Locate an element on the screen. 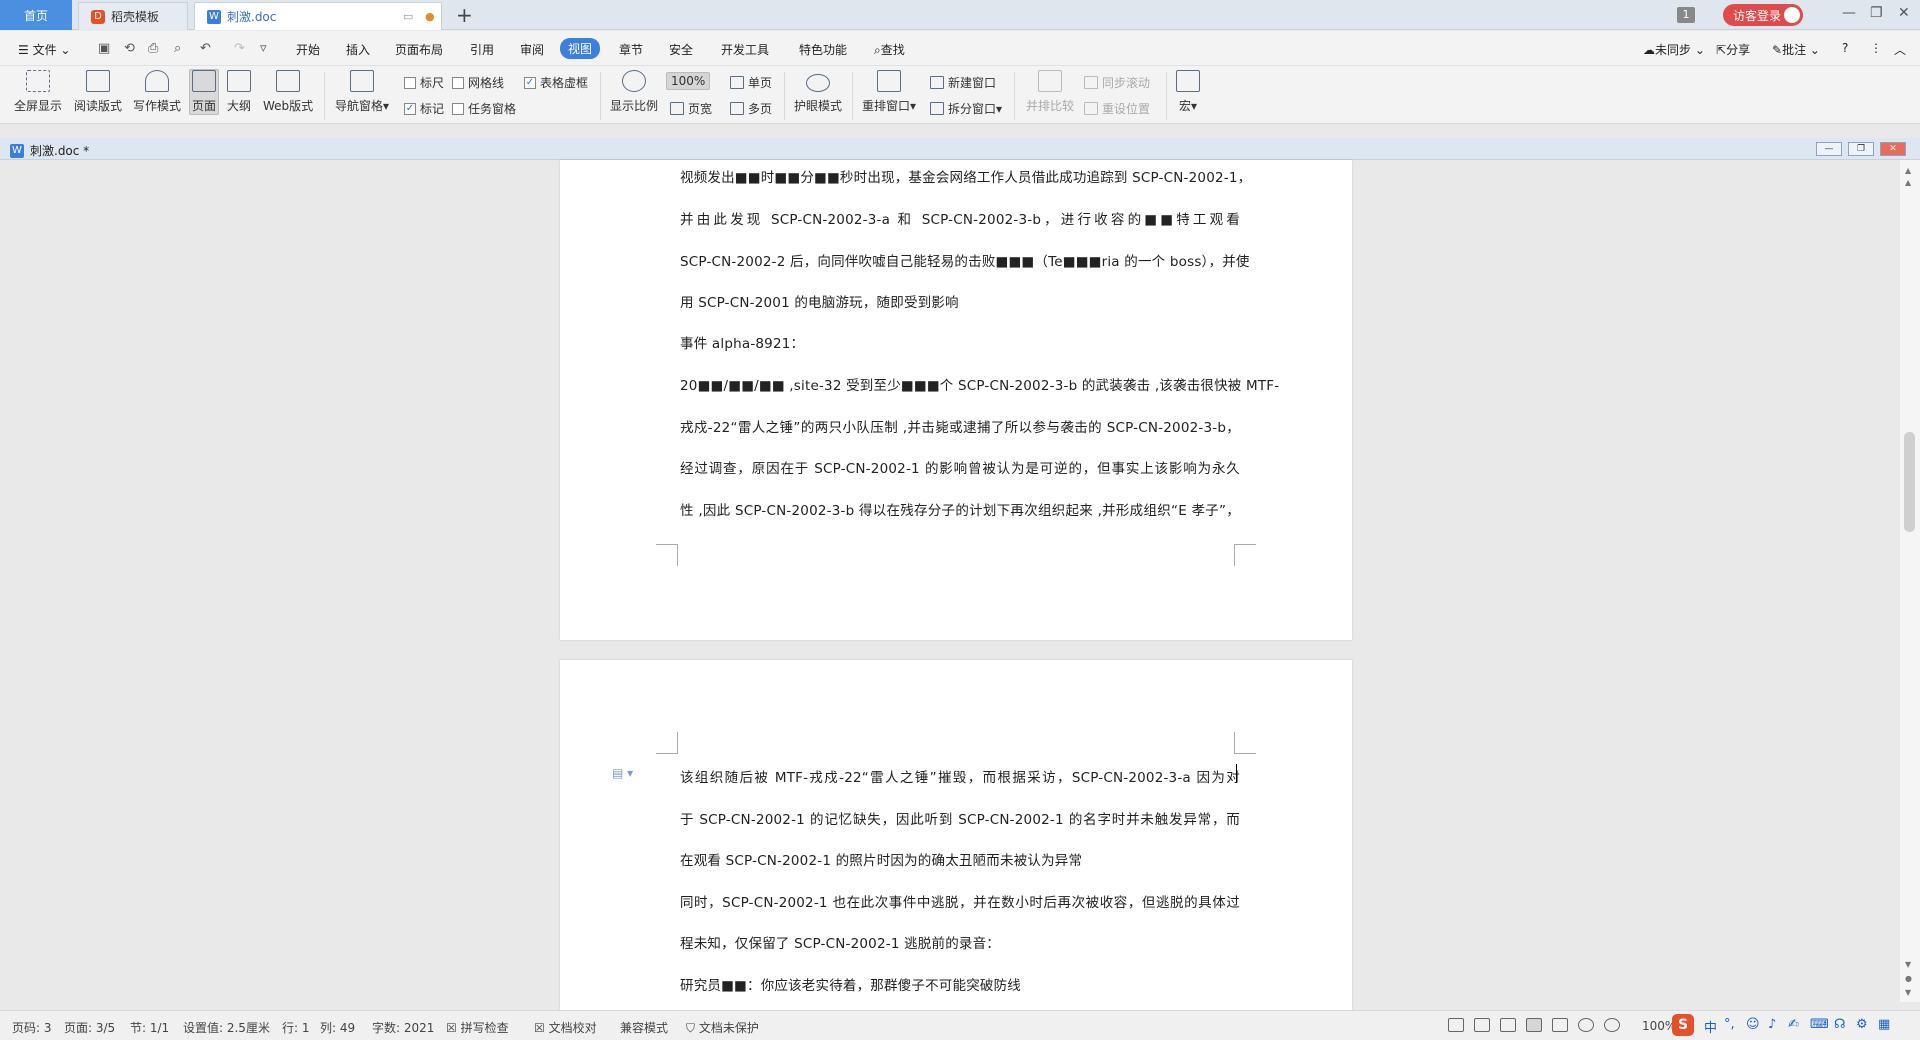 Image resolution: width=1920 pixels, height=1040 pixels. new-window-button: 新建窗口 is located at coordinates (963, 82).